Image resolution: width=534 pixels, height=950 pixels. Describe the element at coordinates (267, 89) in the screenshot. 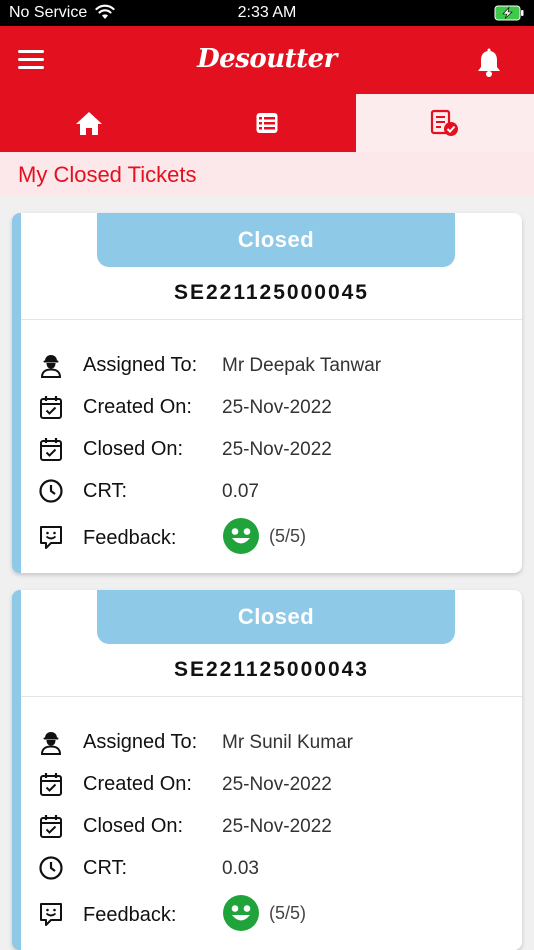

I see `app-header: Desoutter` at that location.